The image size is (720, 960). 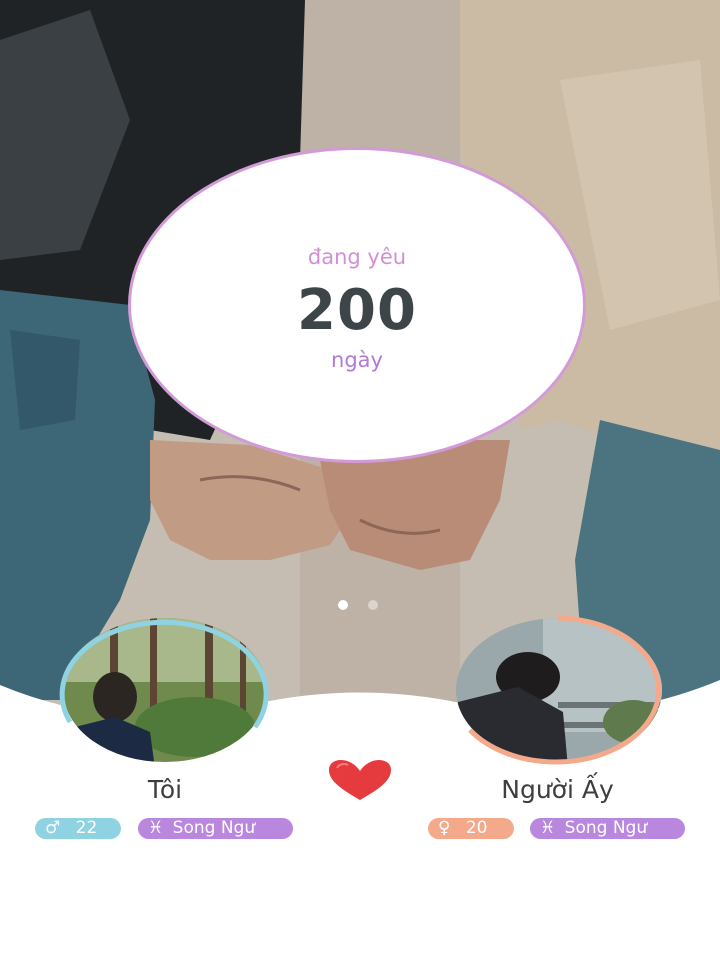 I want to click on my-age-chip: ♂ 22, so click(x=78, y=828).